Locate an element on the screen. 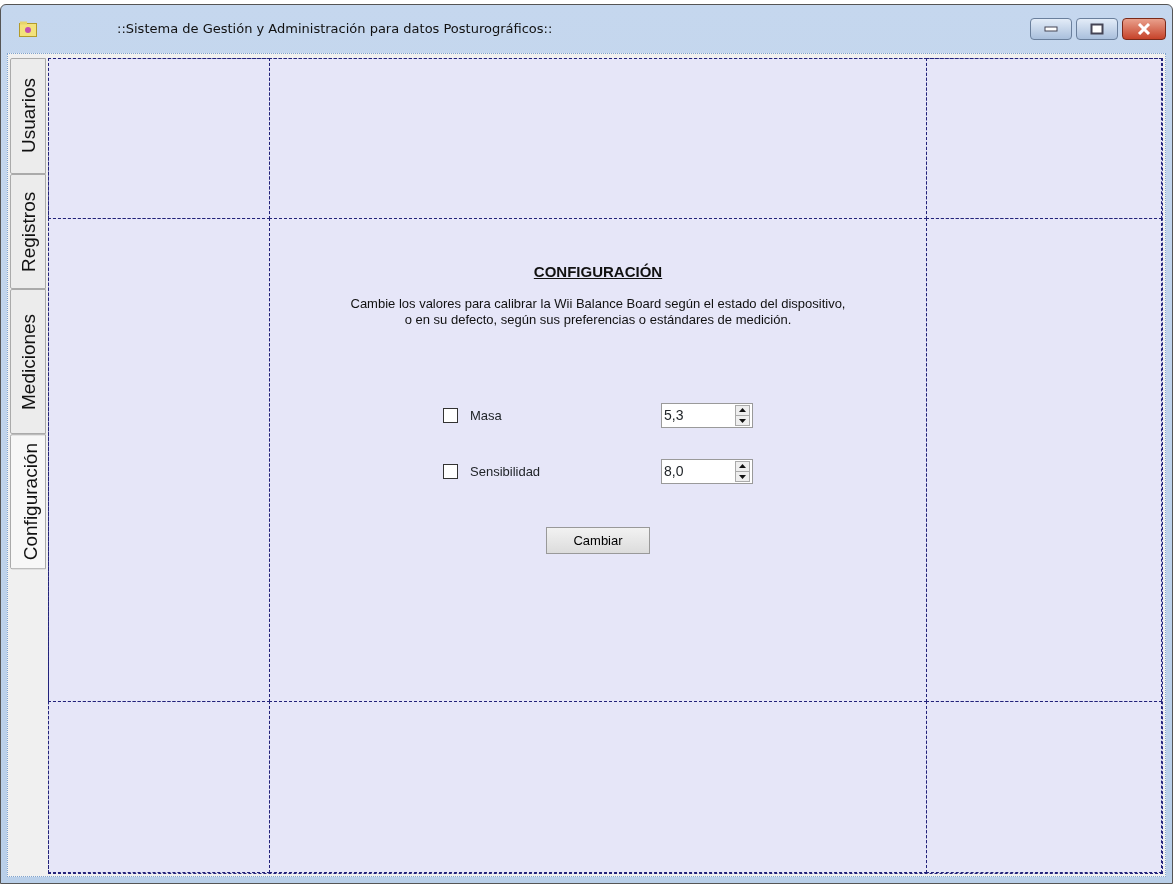  maximize-icon is located at coordinates (1097, 29).